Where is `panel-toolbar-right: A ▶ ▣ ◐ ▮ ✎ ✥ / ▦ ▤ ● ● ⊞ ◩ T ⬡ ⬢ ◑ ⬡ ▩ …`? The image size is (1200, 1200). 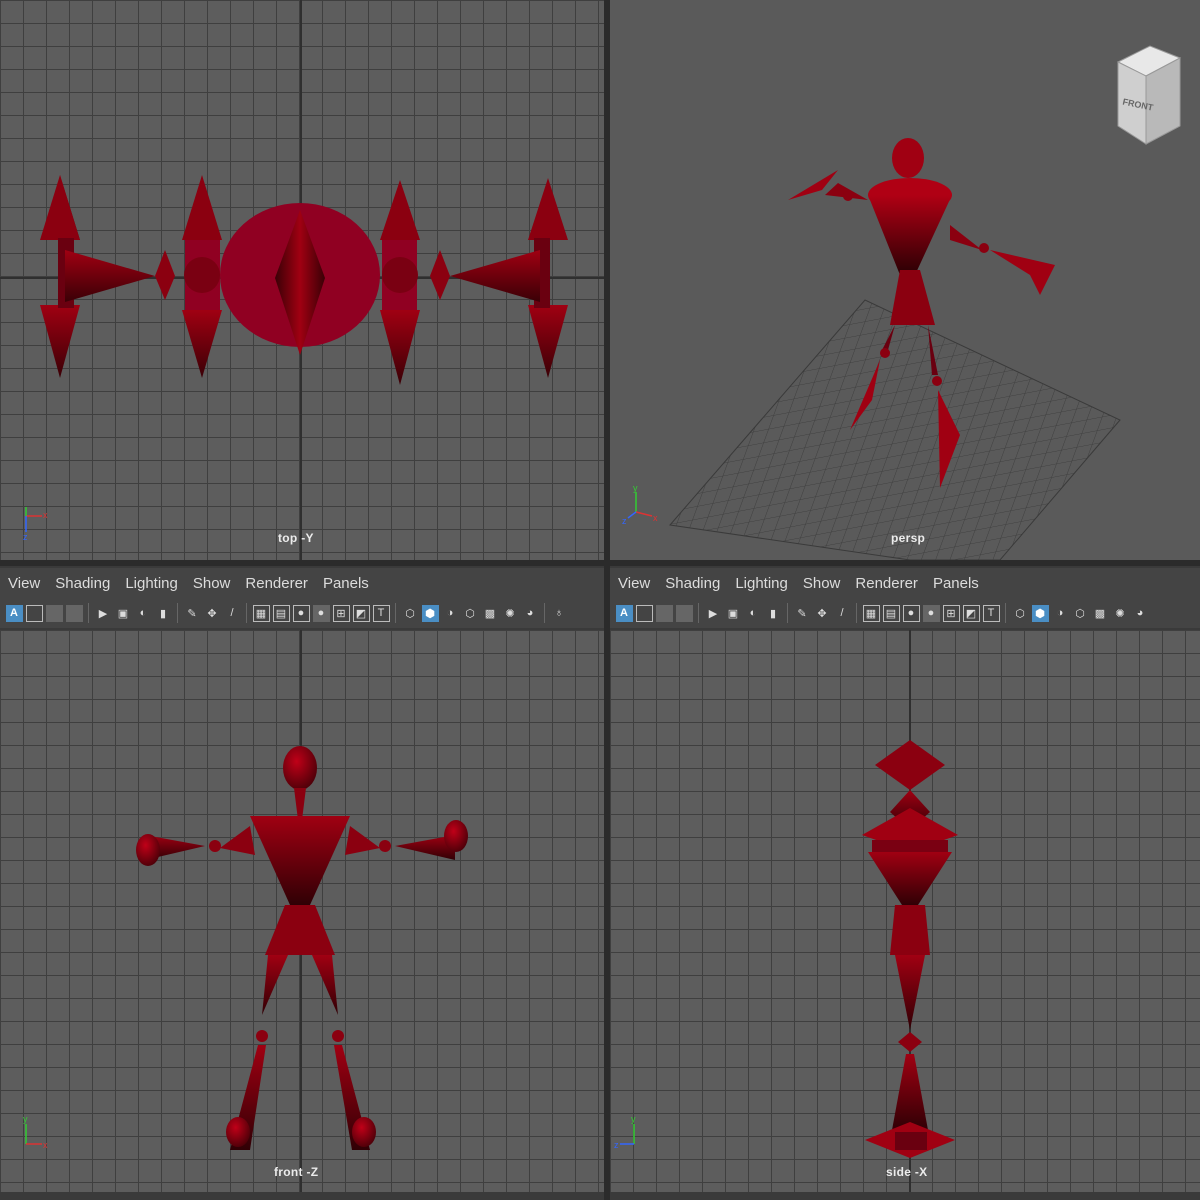
panel-toolbar-right: A ▶ ▣ ◐ ▮ ✎ ✥ / ▦ ▤ ● ● ⊞ ◩ T ⬡ ⬢ ◑ ⬡ ▩ … is located at coordinates (905, 613).